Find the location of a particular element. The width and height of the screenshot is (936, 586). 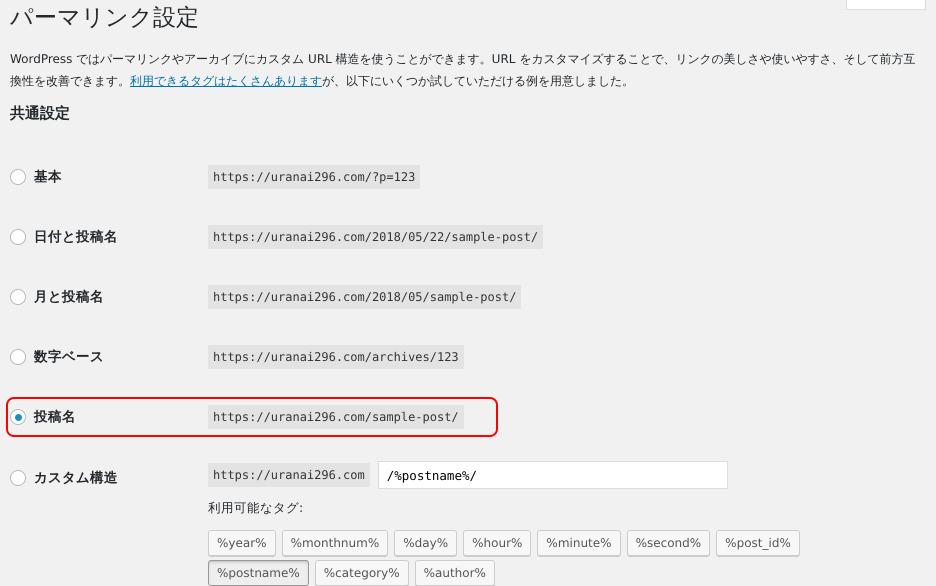

example-url: https://uranai296.com/?p=123 is located at coordinates (314, 177).